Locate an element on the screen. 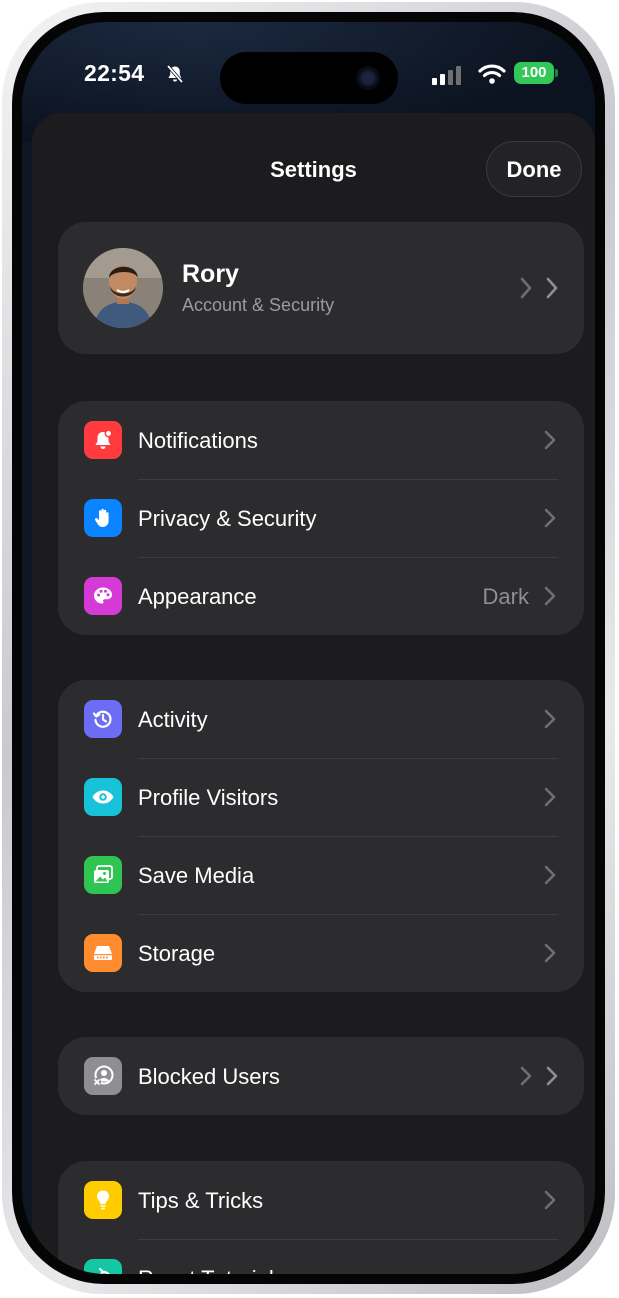 This screenshot has height=1298, width=619. dynamic-island is located at coordinates (309, 78).